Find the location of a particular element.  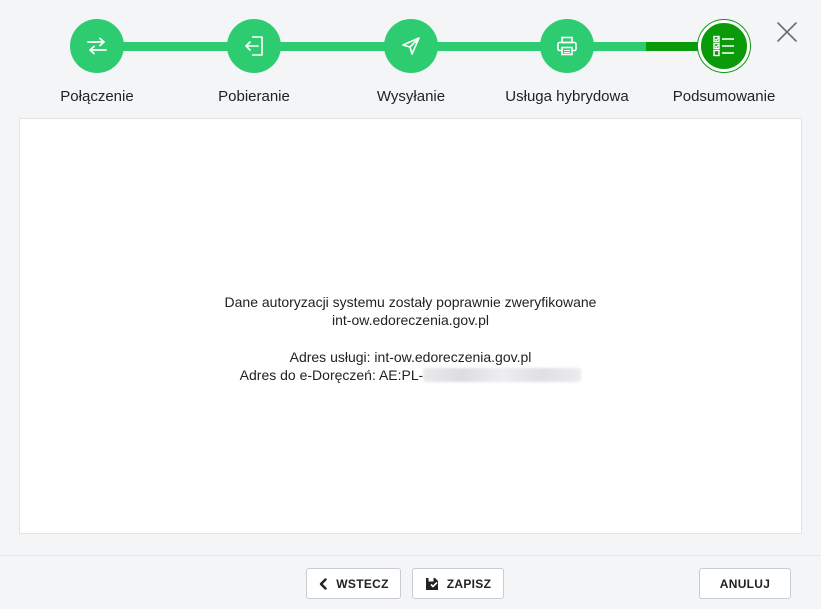

step-label-hybrid-service: Usługa hybrydowa is located at coordinates (567, 96).